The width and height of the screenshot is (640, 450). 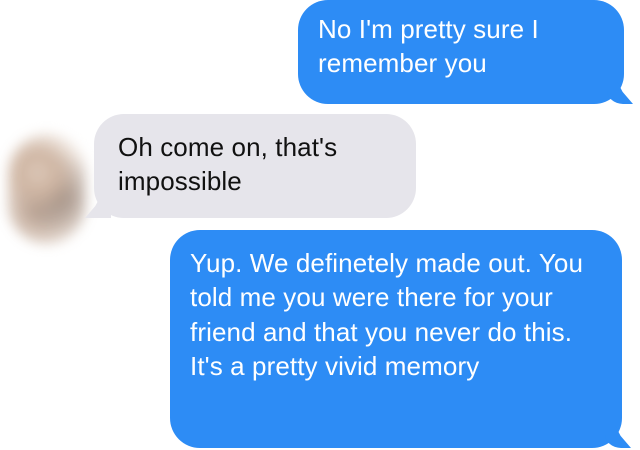 I want to click on received-message-bubble: Oh come on, that's impossible, so click(x=255, y=166).